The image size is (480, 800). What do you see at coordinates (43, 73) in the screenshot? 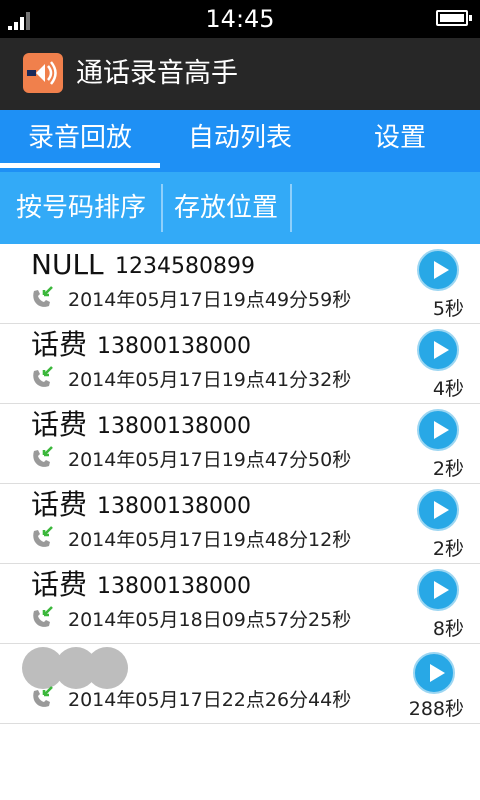
I see `app-logo-icon` at bounding box center [43, 73].